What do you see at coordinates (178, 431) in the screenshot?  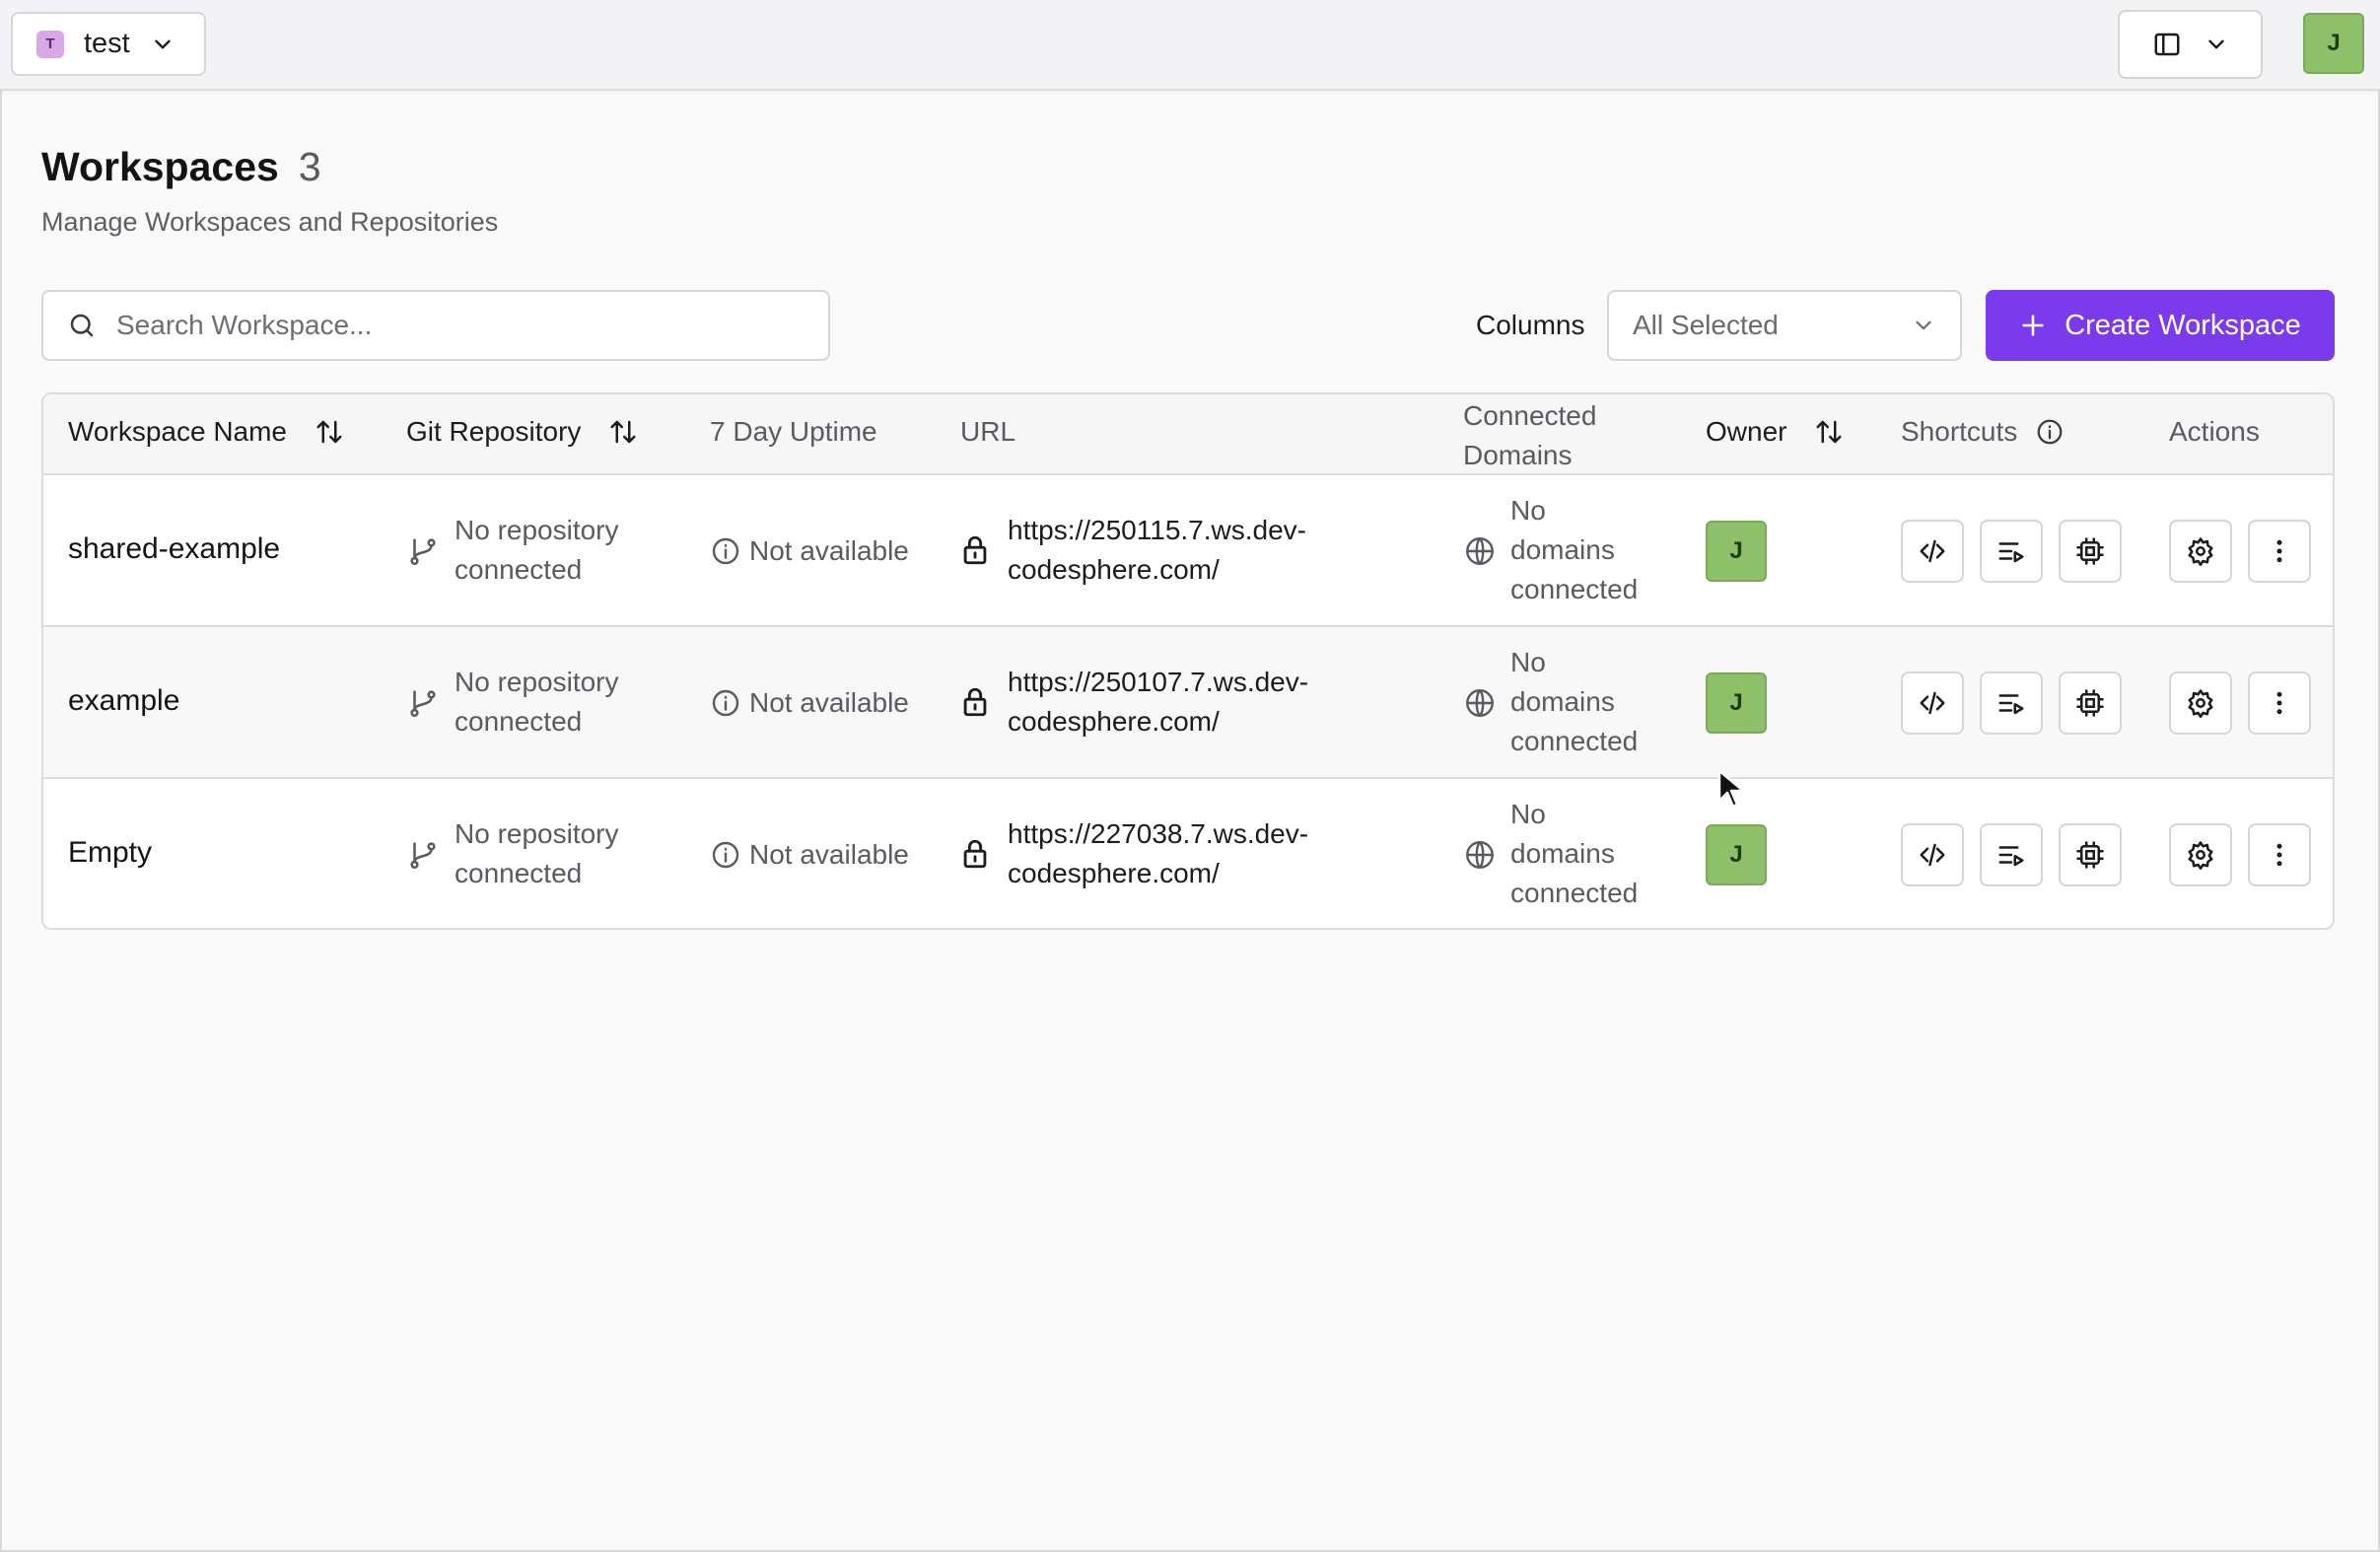 I see `column-header-label: Workspace Name` at bounding box center [178, 431].